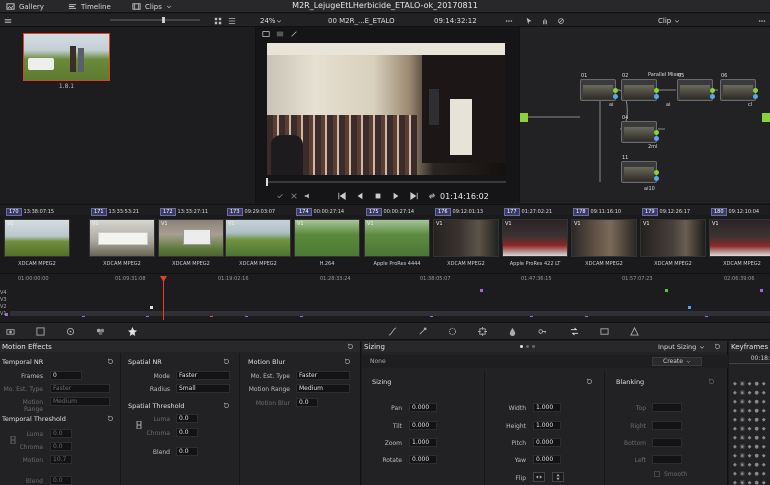 Image resolution: width=770 pixels, height=485 pixels. Describe the element at coordinates (66, 375) in the screenshot. I see `frames-dropdown: 0` at that location.